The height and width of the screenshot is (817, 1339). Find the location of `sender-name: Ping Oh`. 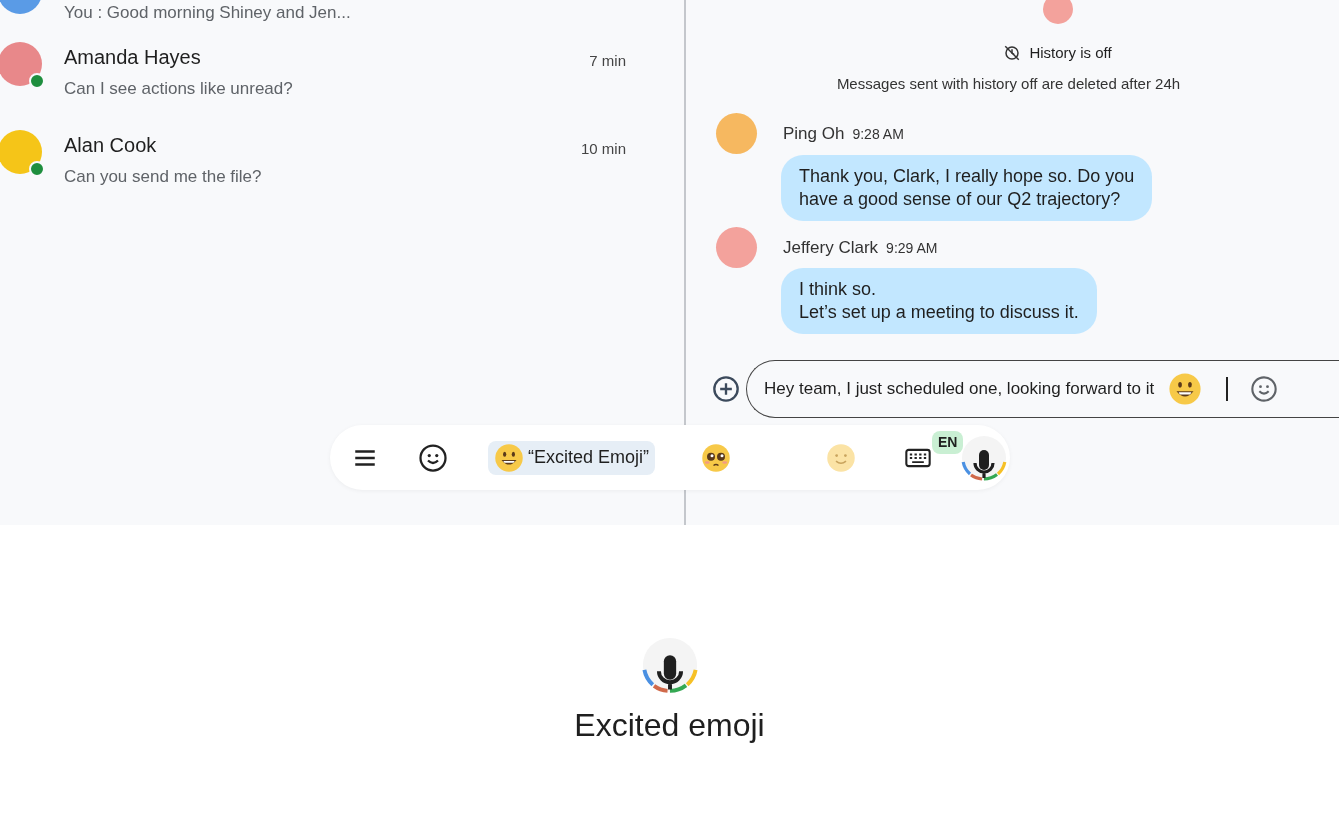

sender-name: Ping Oh is located at coordinates (814, 134).